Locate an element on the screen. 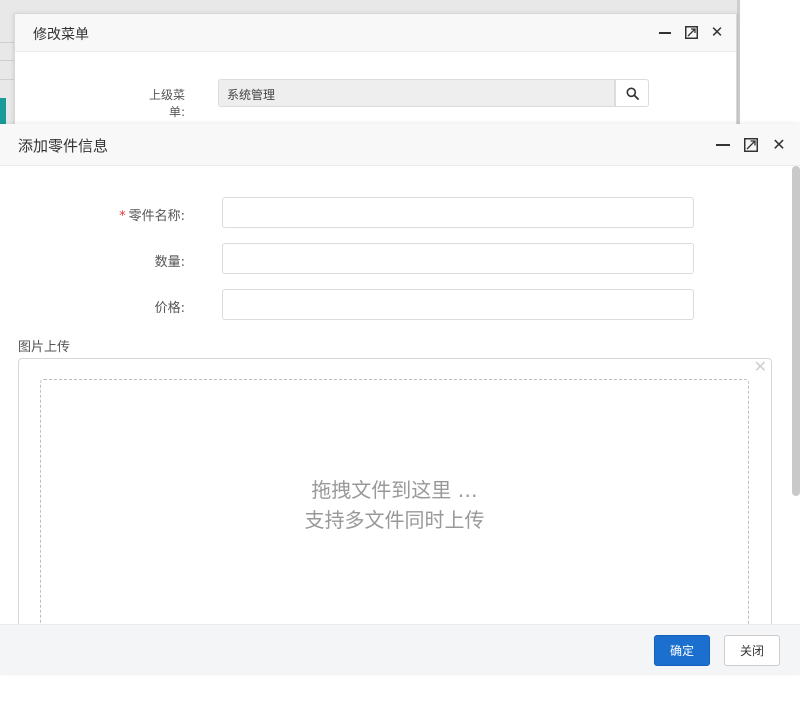 The height and width of the screenshot is (704, 800). clear-upload-icon: ✕ is located at coordinates (760, 367).